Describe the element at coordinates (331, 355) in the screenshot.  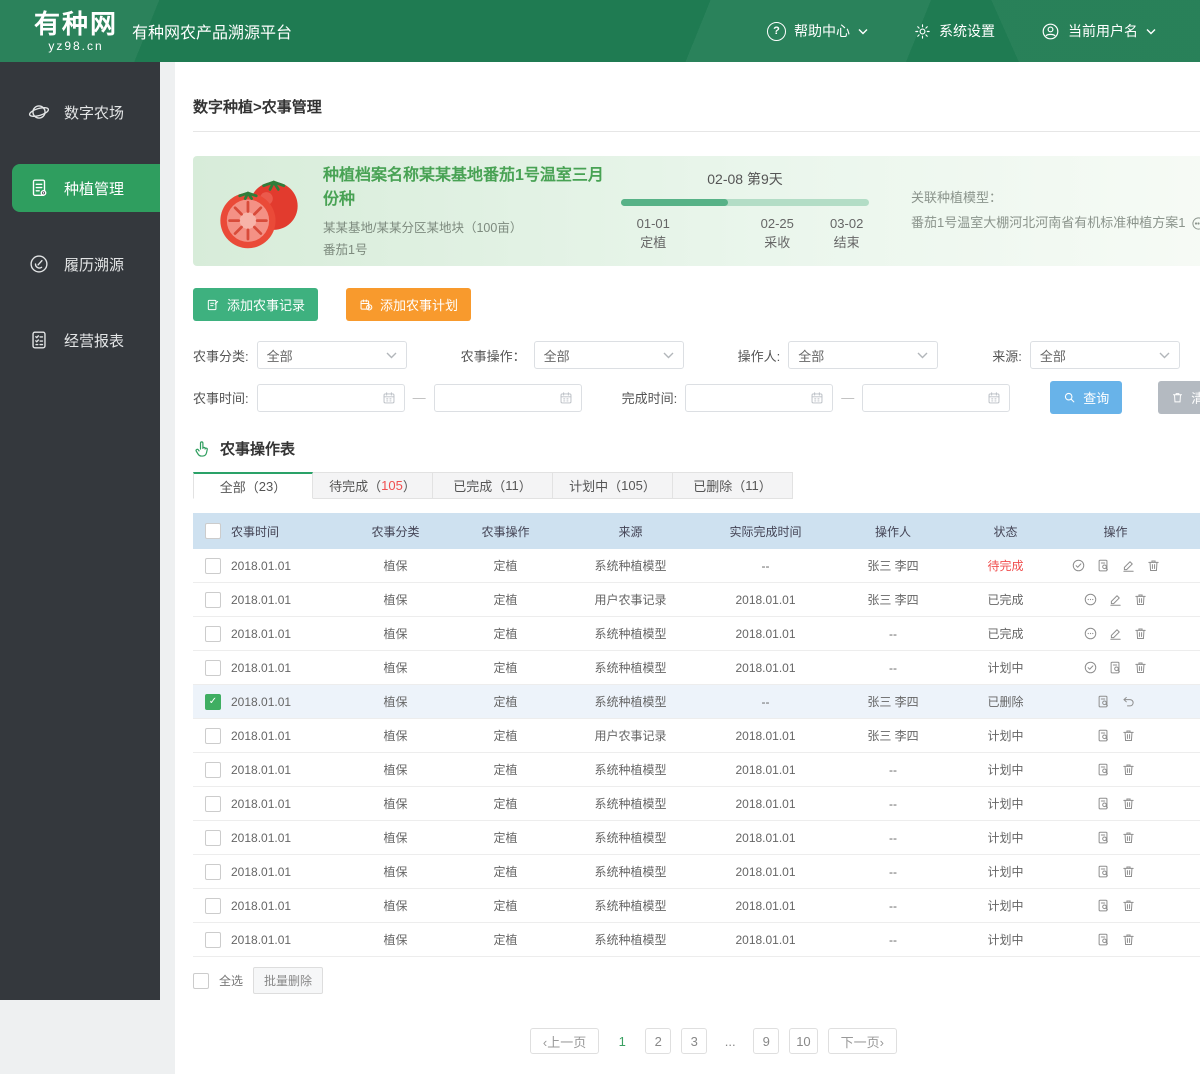
I see `filter-select-0: 全部` at that location.